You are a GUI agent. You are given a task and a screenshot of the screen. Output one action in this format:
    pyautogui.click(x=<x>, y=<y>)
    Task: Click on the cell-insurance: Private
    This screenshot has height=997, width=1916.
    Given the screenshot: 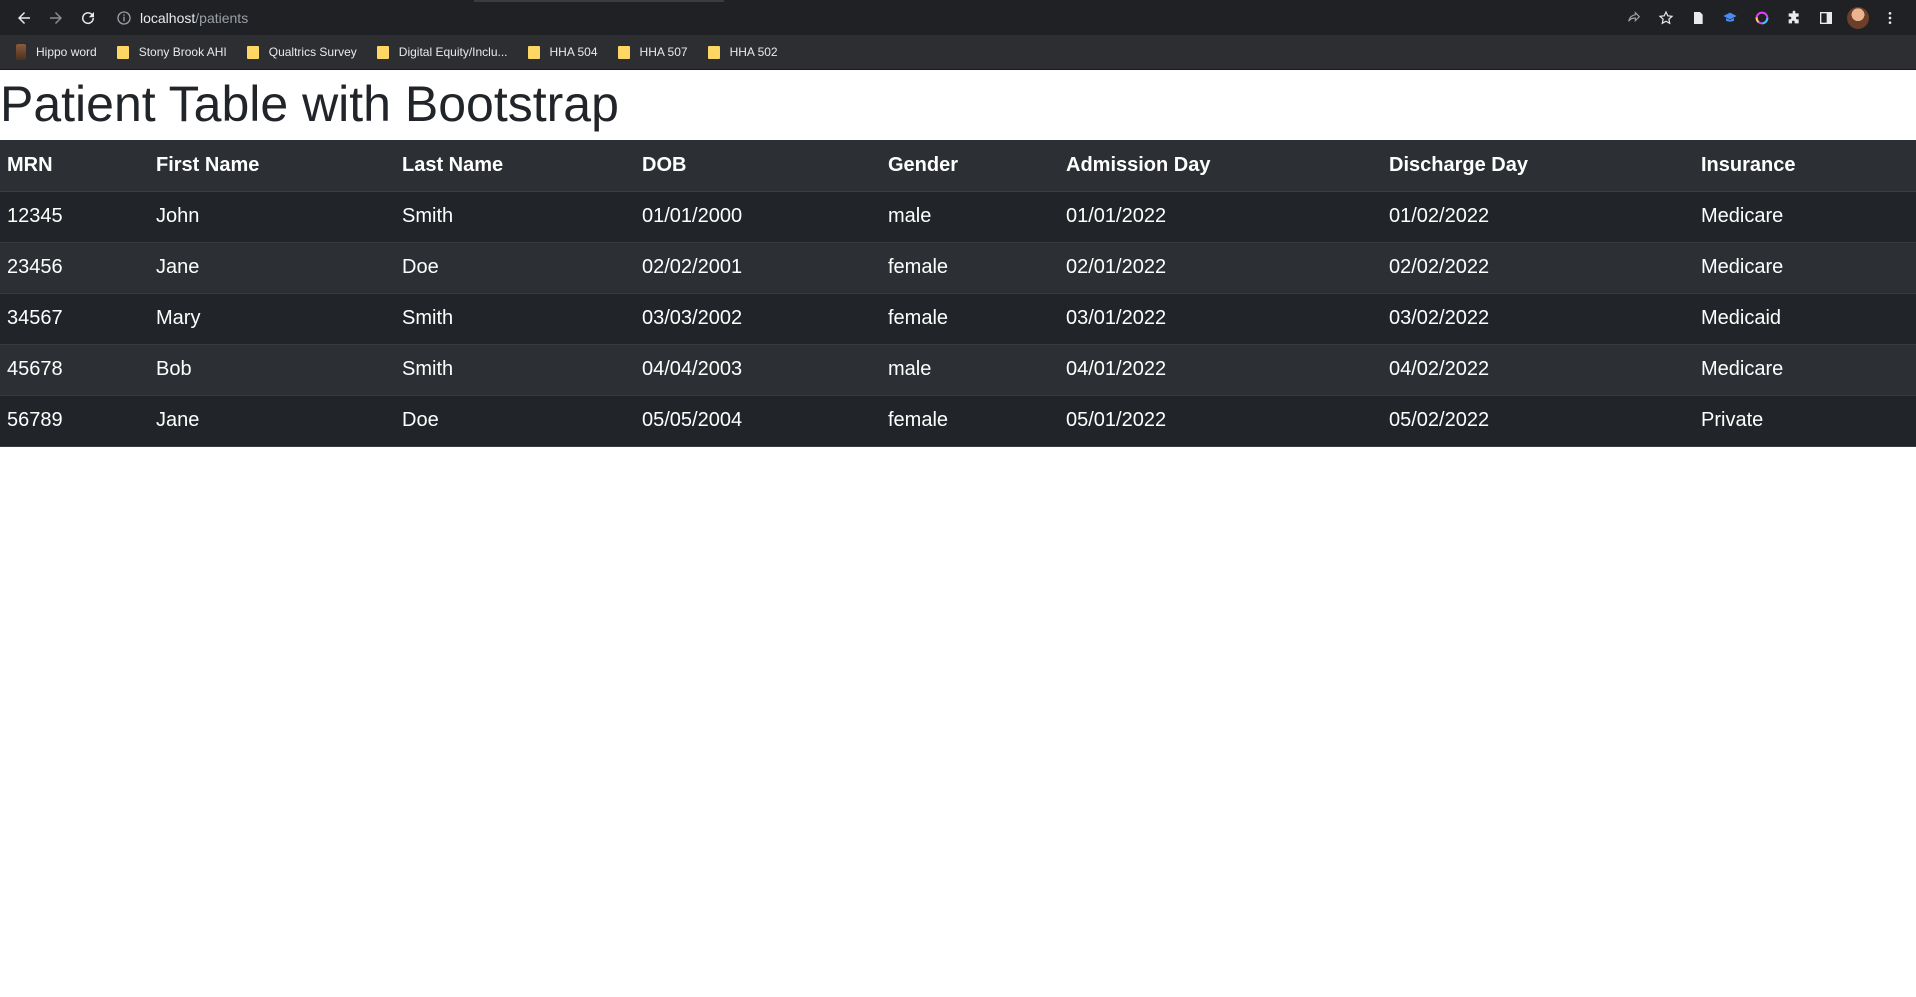 What is the action you would take?
    pyautogui.click(x=1805, y=421)
    